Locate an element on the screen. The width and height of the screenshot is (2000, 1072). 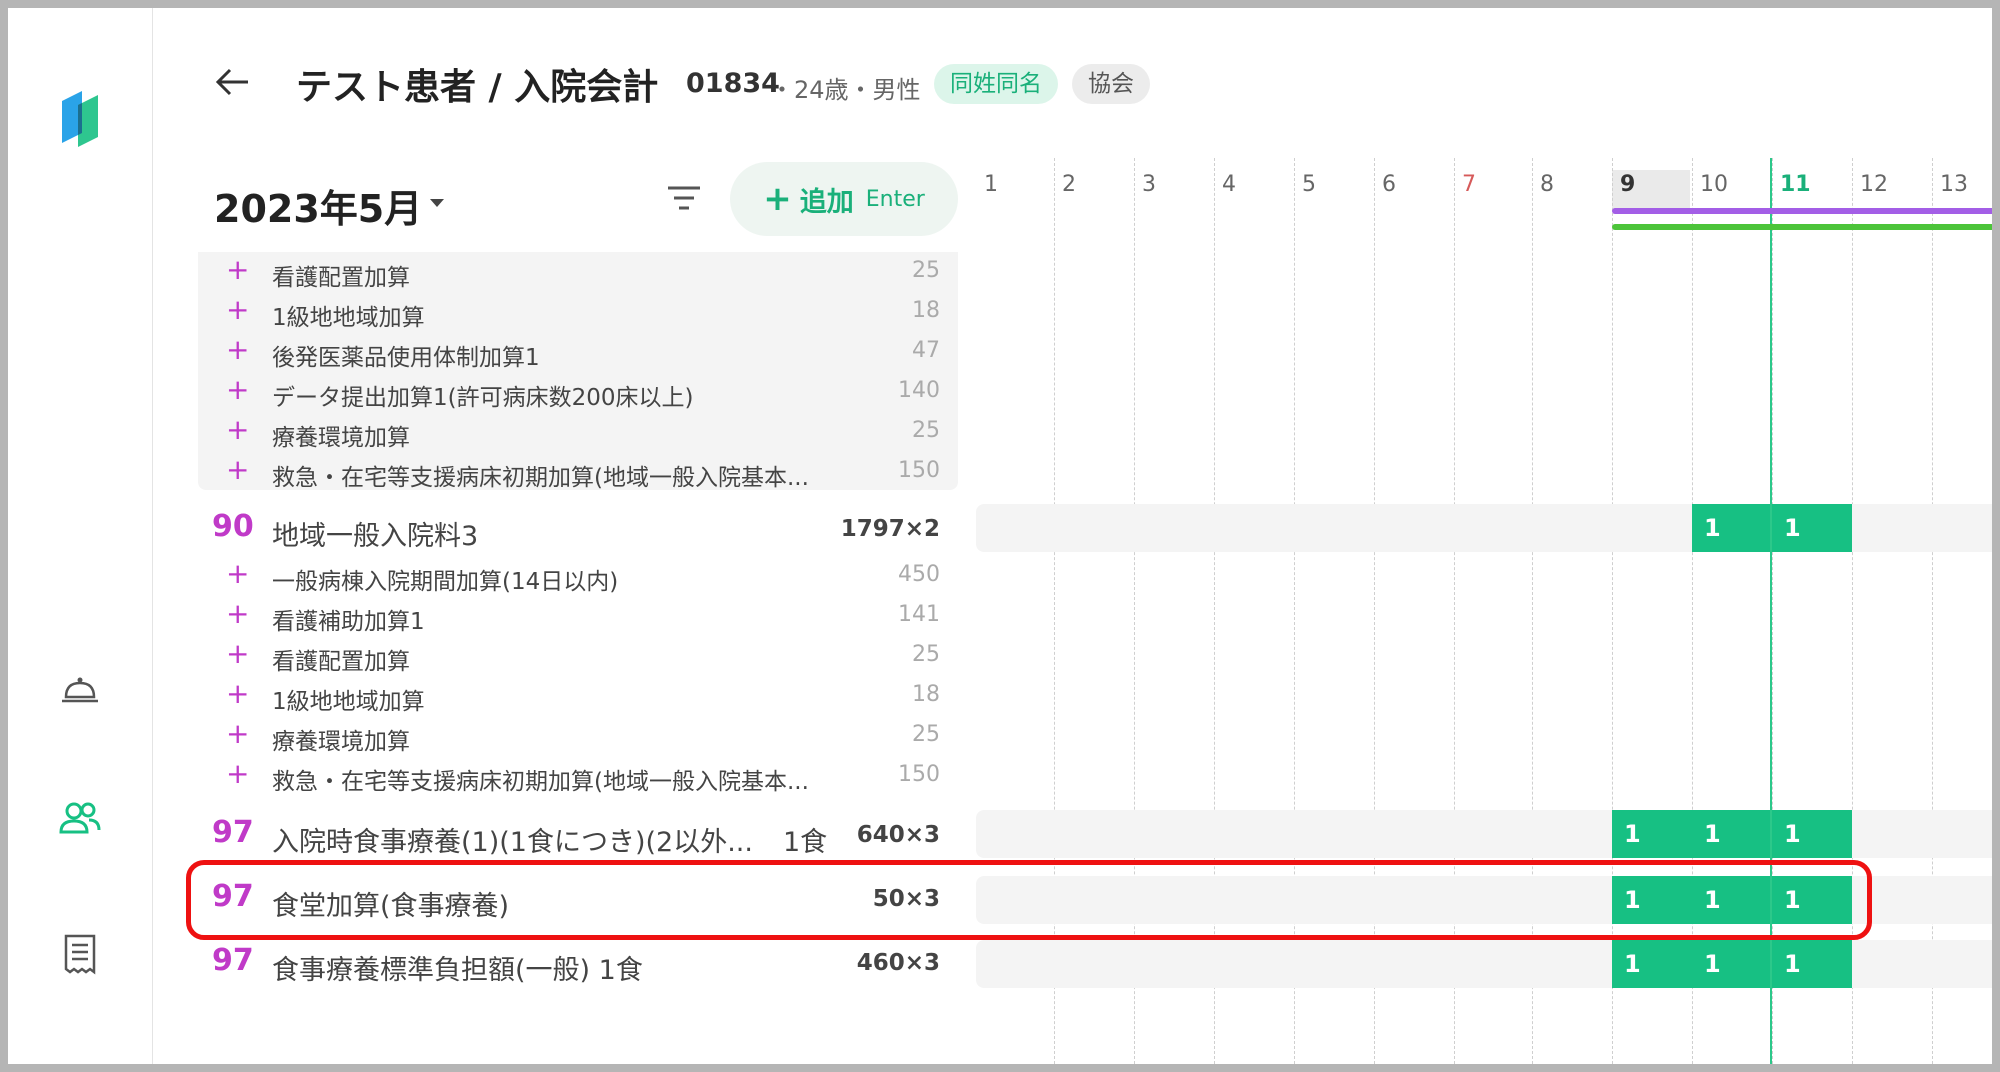
add-button: + 追加 Enter is located at coordinates (844, 199).